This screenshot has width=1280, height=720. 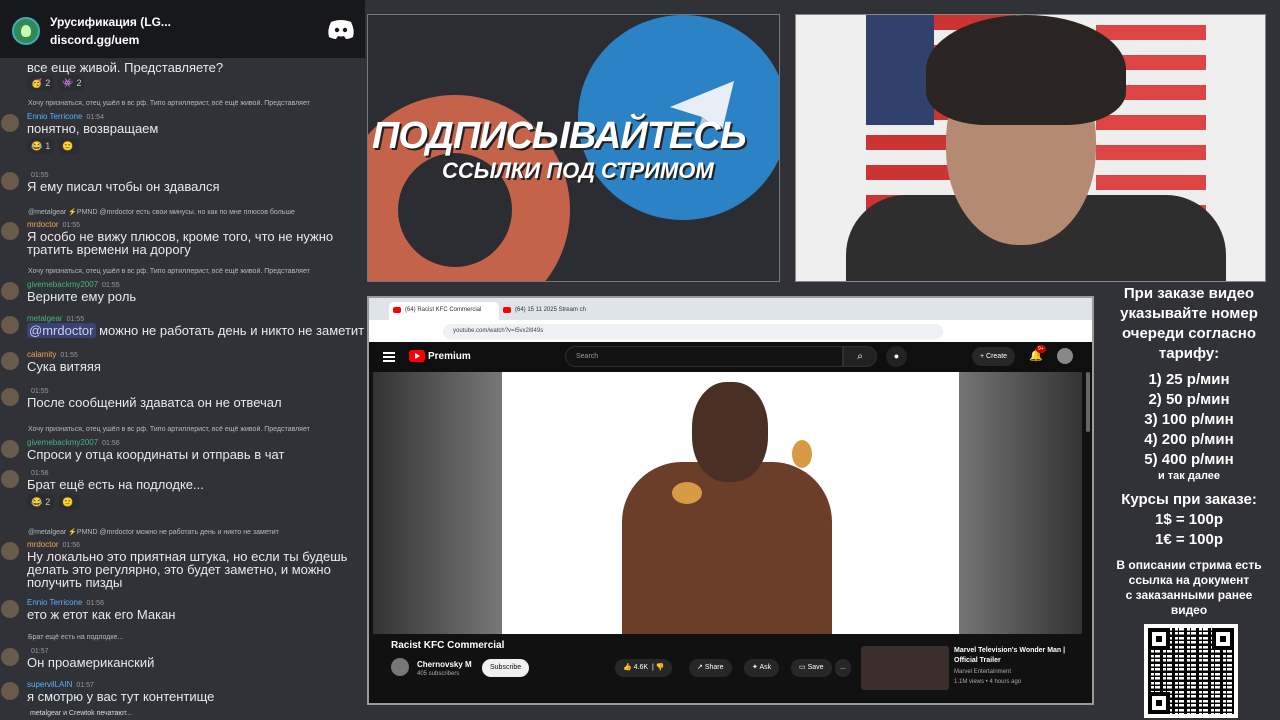 I want to click on ask-button: ✦ Ask, so click(x=762, y=668).